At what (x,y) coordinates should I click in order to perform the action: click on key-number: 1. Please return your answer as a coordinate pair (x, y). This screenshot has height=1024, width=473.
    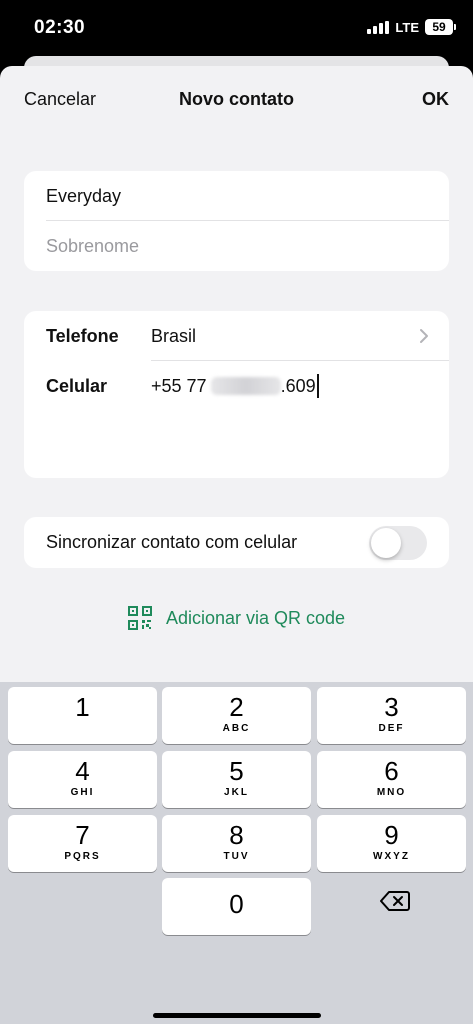
    Looking at the image, I should click on (82, 707).